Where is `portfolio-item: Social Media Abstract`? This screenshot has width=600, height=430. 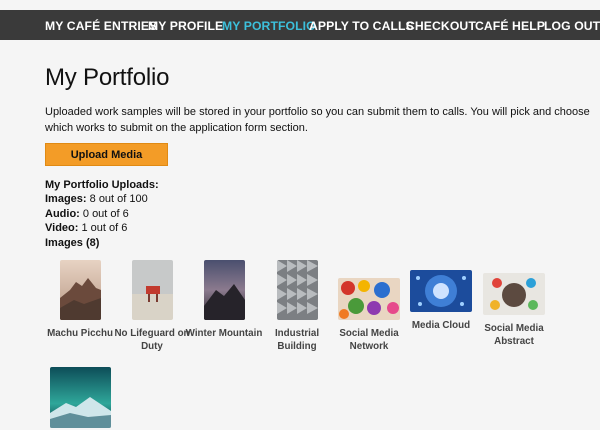 portfolio-item: Social Media Abstract is located at coordinates (514, 304).